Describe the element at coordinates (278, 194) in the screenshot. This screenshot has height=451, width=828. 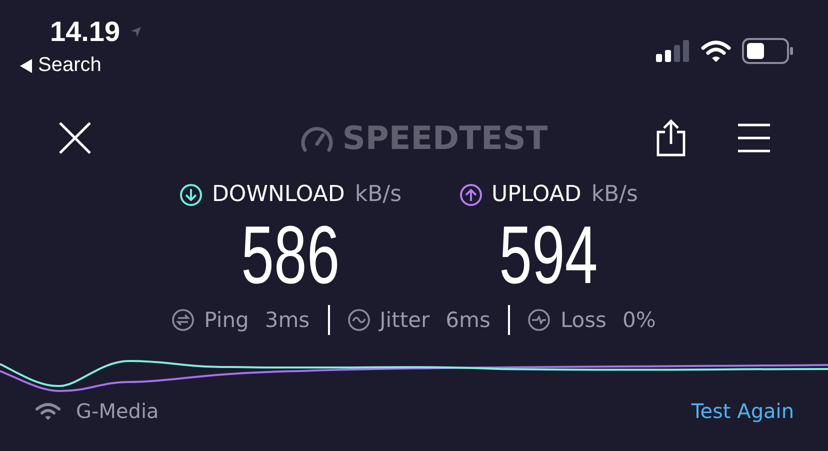
I see `result-label: DOWNLOAD` at that location.